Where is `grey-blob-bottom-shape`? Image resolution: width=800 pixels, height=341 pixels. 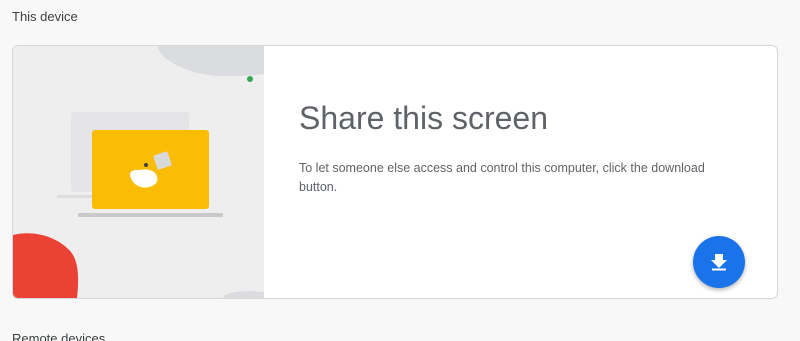
grey-blob-bottom-shape is located at coordinates (243, 294).